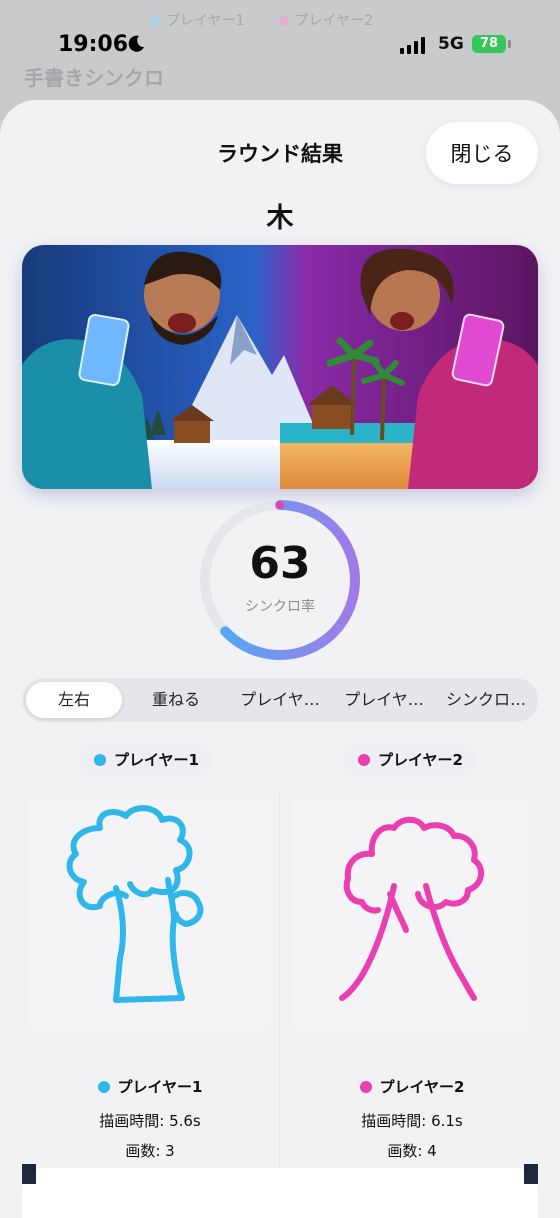  What do you see at coordinates (280, 505) in the screenshot?
I see `sync-ring-start-marker` at bounding box center [280, 505].